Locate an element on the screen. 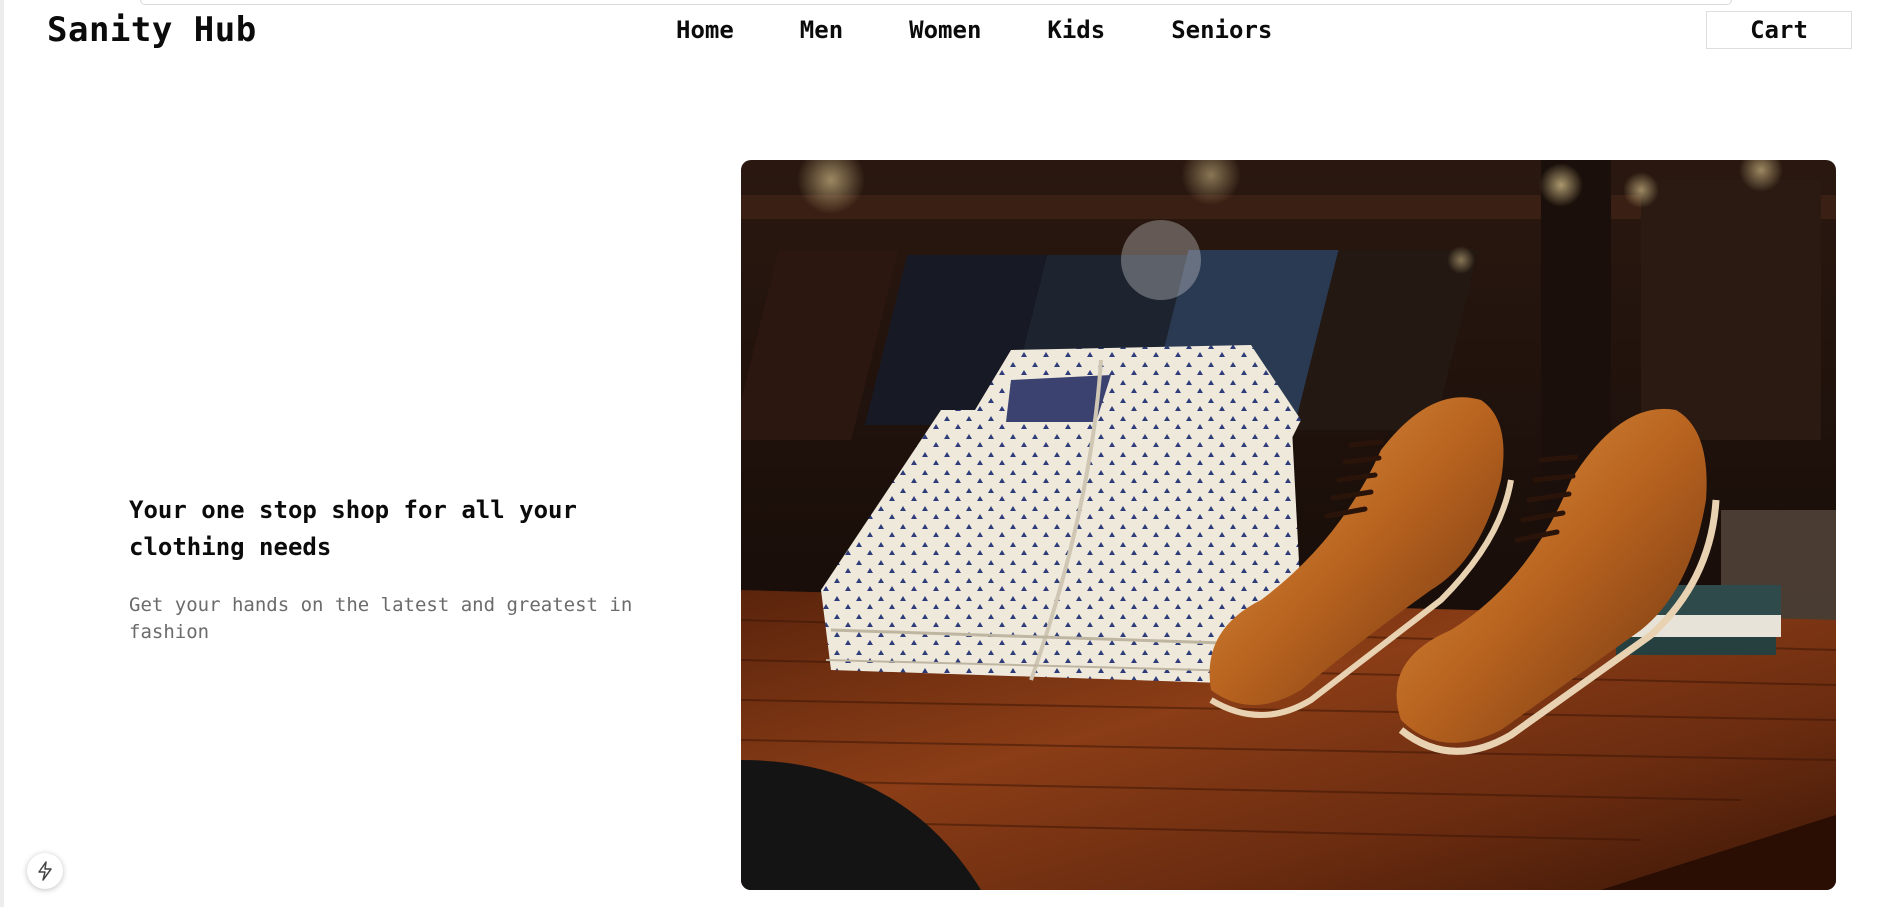 The height and width of the screenshot is (907, 1894). main-nav: Home Men Women Kids Seniors is located at coordinates (974, 30).